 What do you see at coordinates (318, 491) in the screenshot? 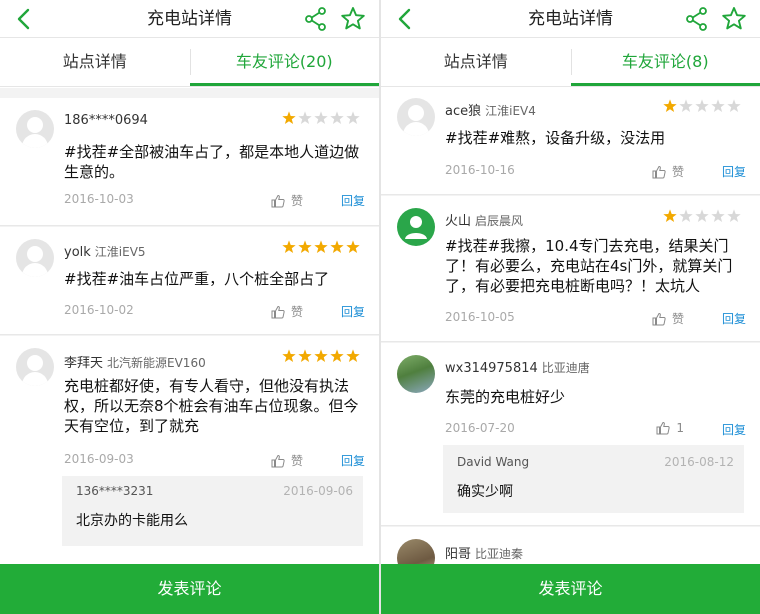
I see `sub-reply-date: 2016-09-06` at bounding box center [318, 491].